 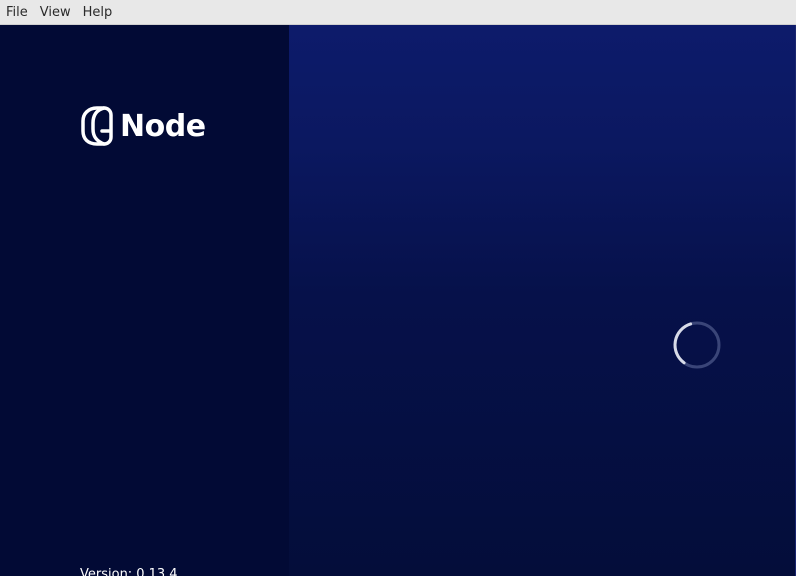 I want to click on version-label: Version:, so click(x=106, y=571).